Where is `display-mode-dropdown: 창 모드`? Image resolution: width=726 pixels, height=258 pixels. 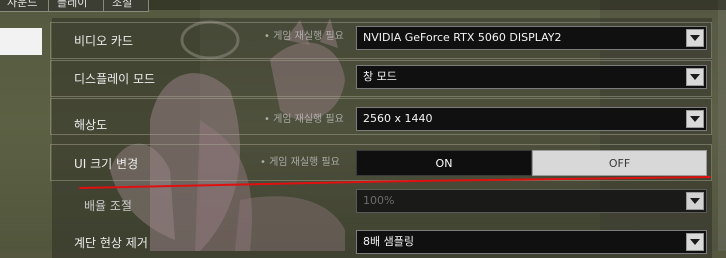
display-mode-dropdown: 창 모드 is located at coordinates (531, 77).